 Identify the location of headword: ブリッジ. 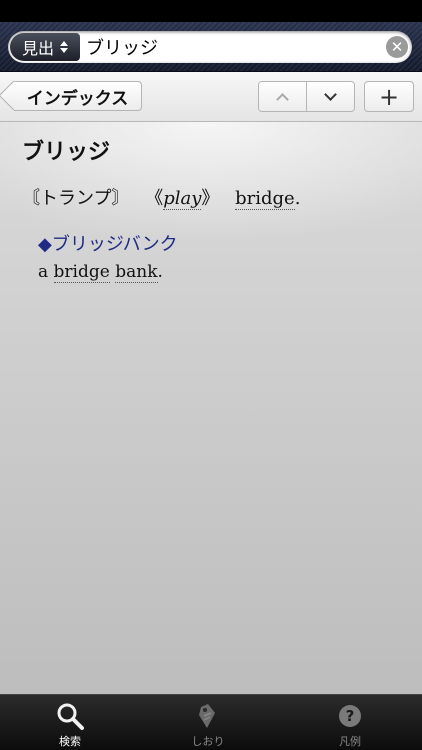
(66, 152).